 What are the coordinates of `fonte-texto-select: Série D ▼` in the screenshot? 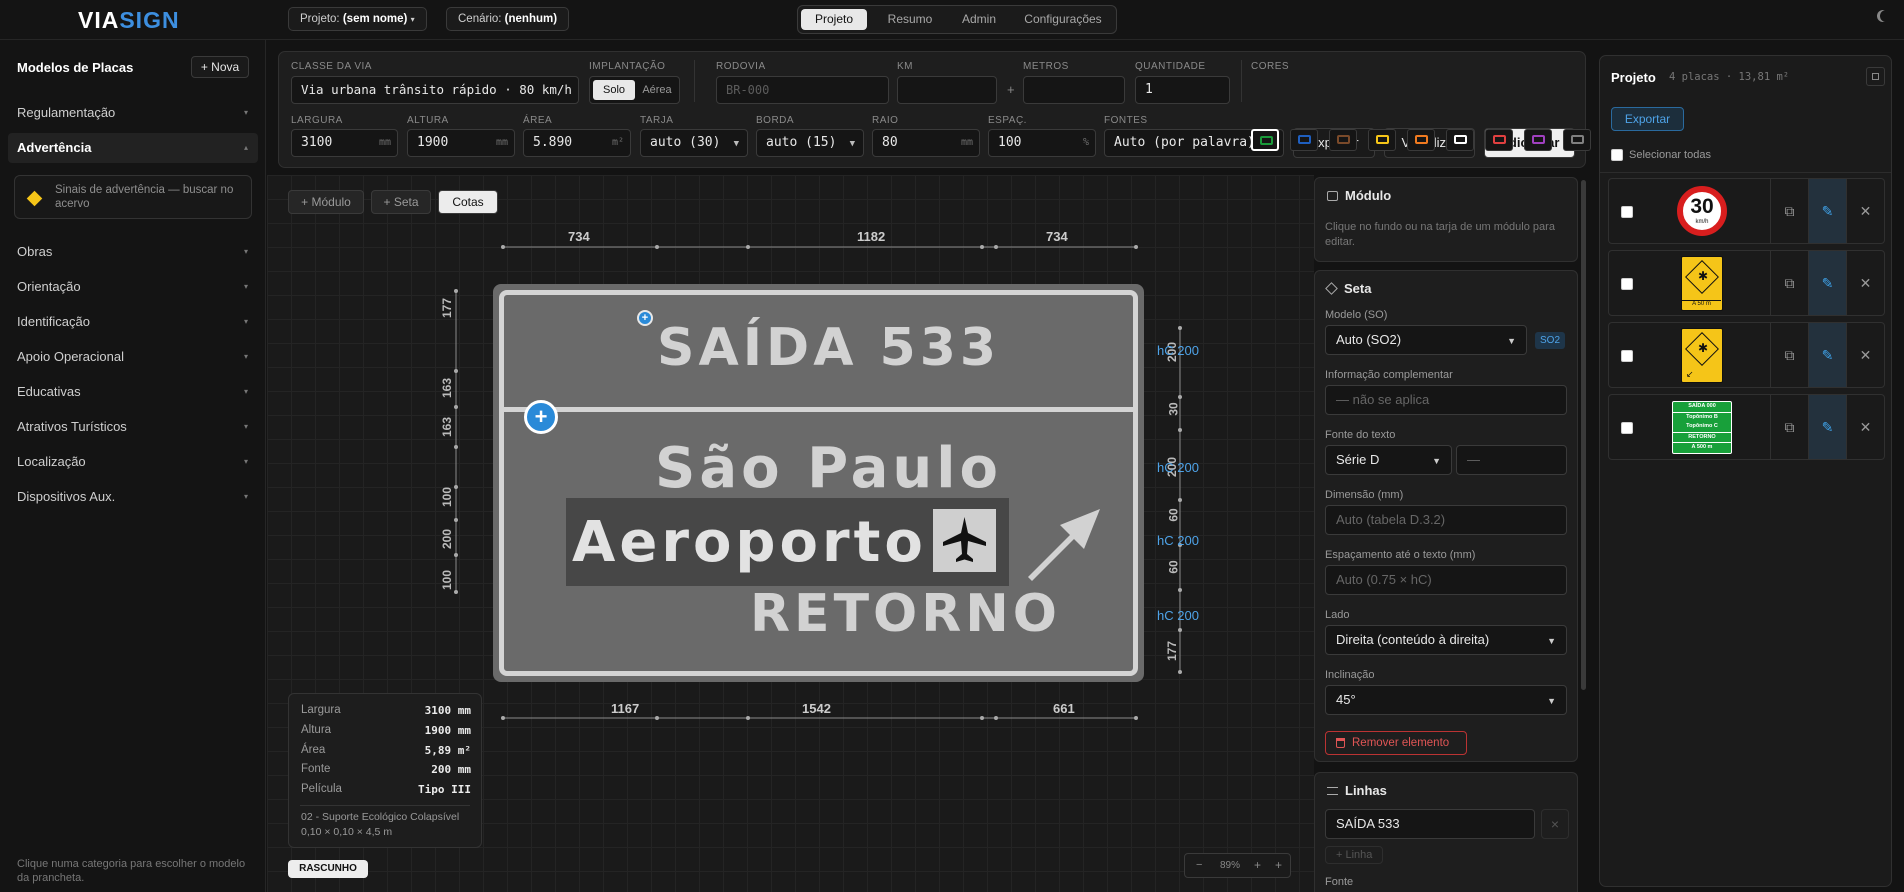 It's located at (1388, 460).